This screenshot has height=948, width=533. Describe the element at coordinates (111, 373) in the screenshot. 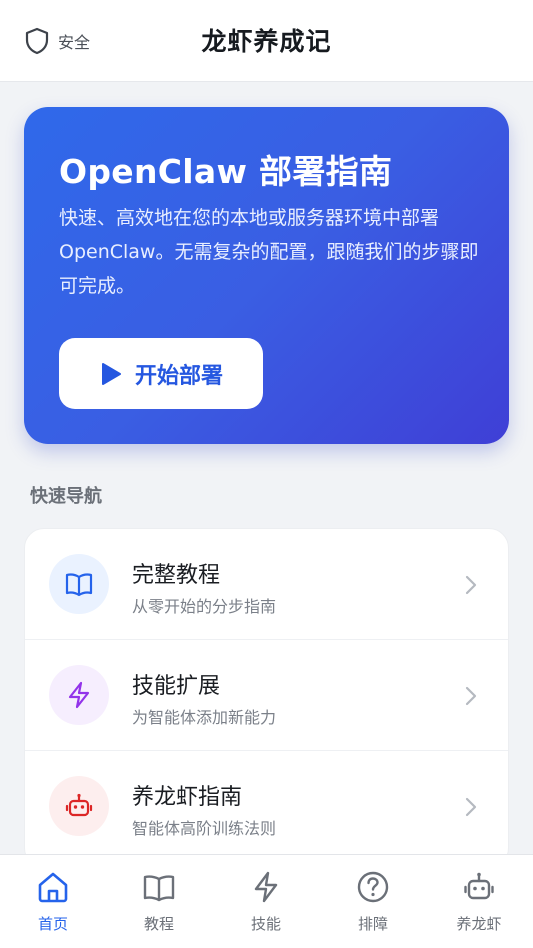

I see `play-icon` at that location.